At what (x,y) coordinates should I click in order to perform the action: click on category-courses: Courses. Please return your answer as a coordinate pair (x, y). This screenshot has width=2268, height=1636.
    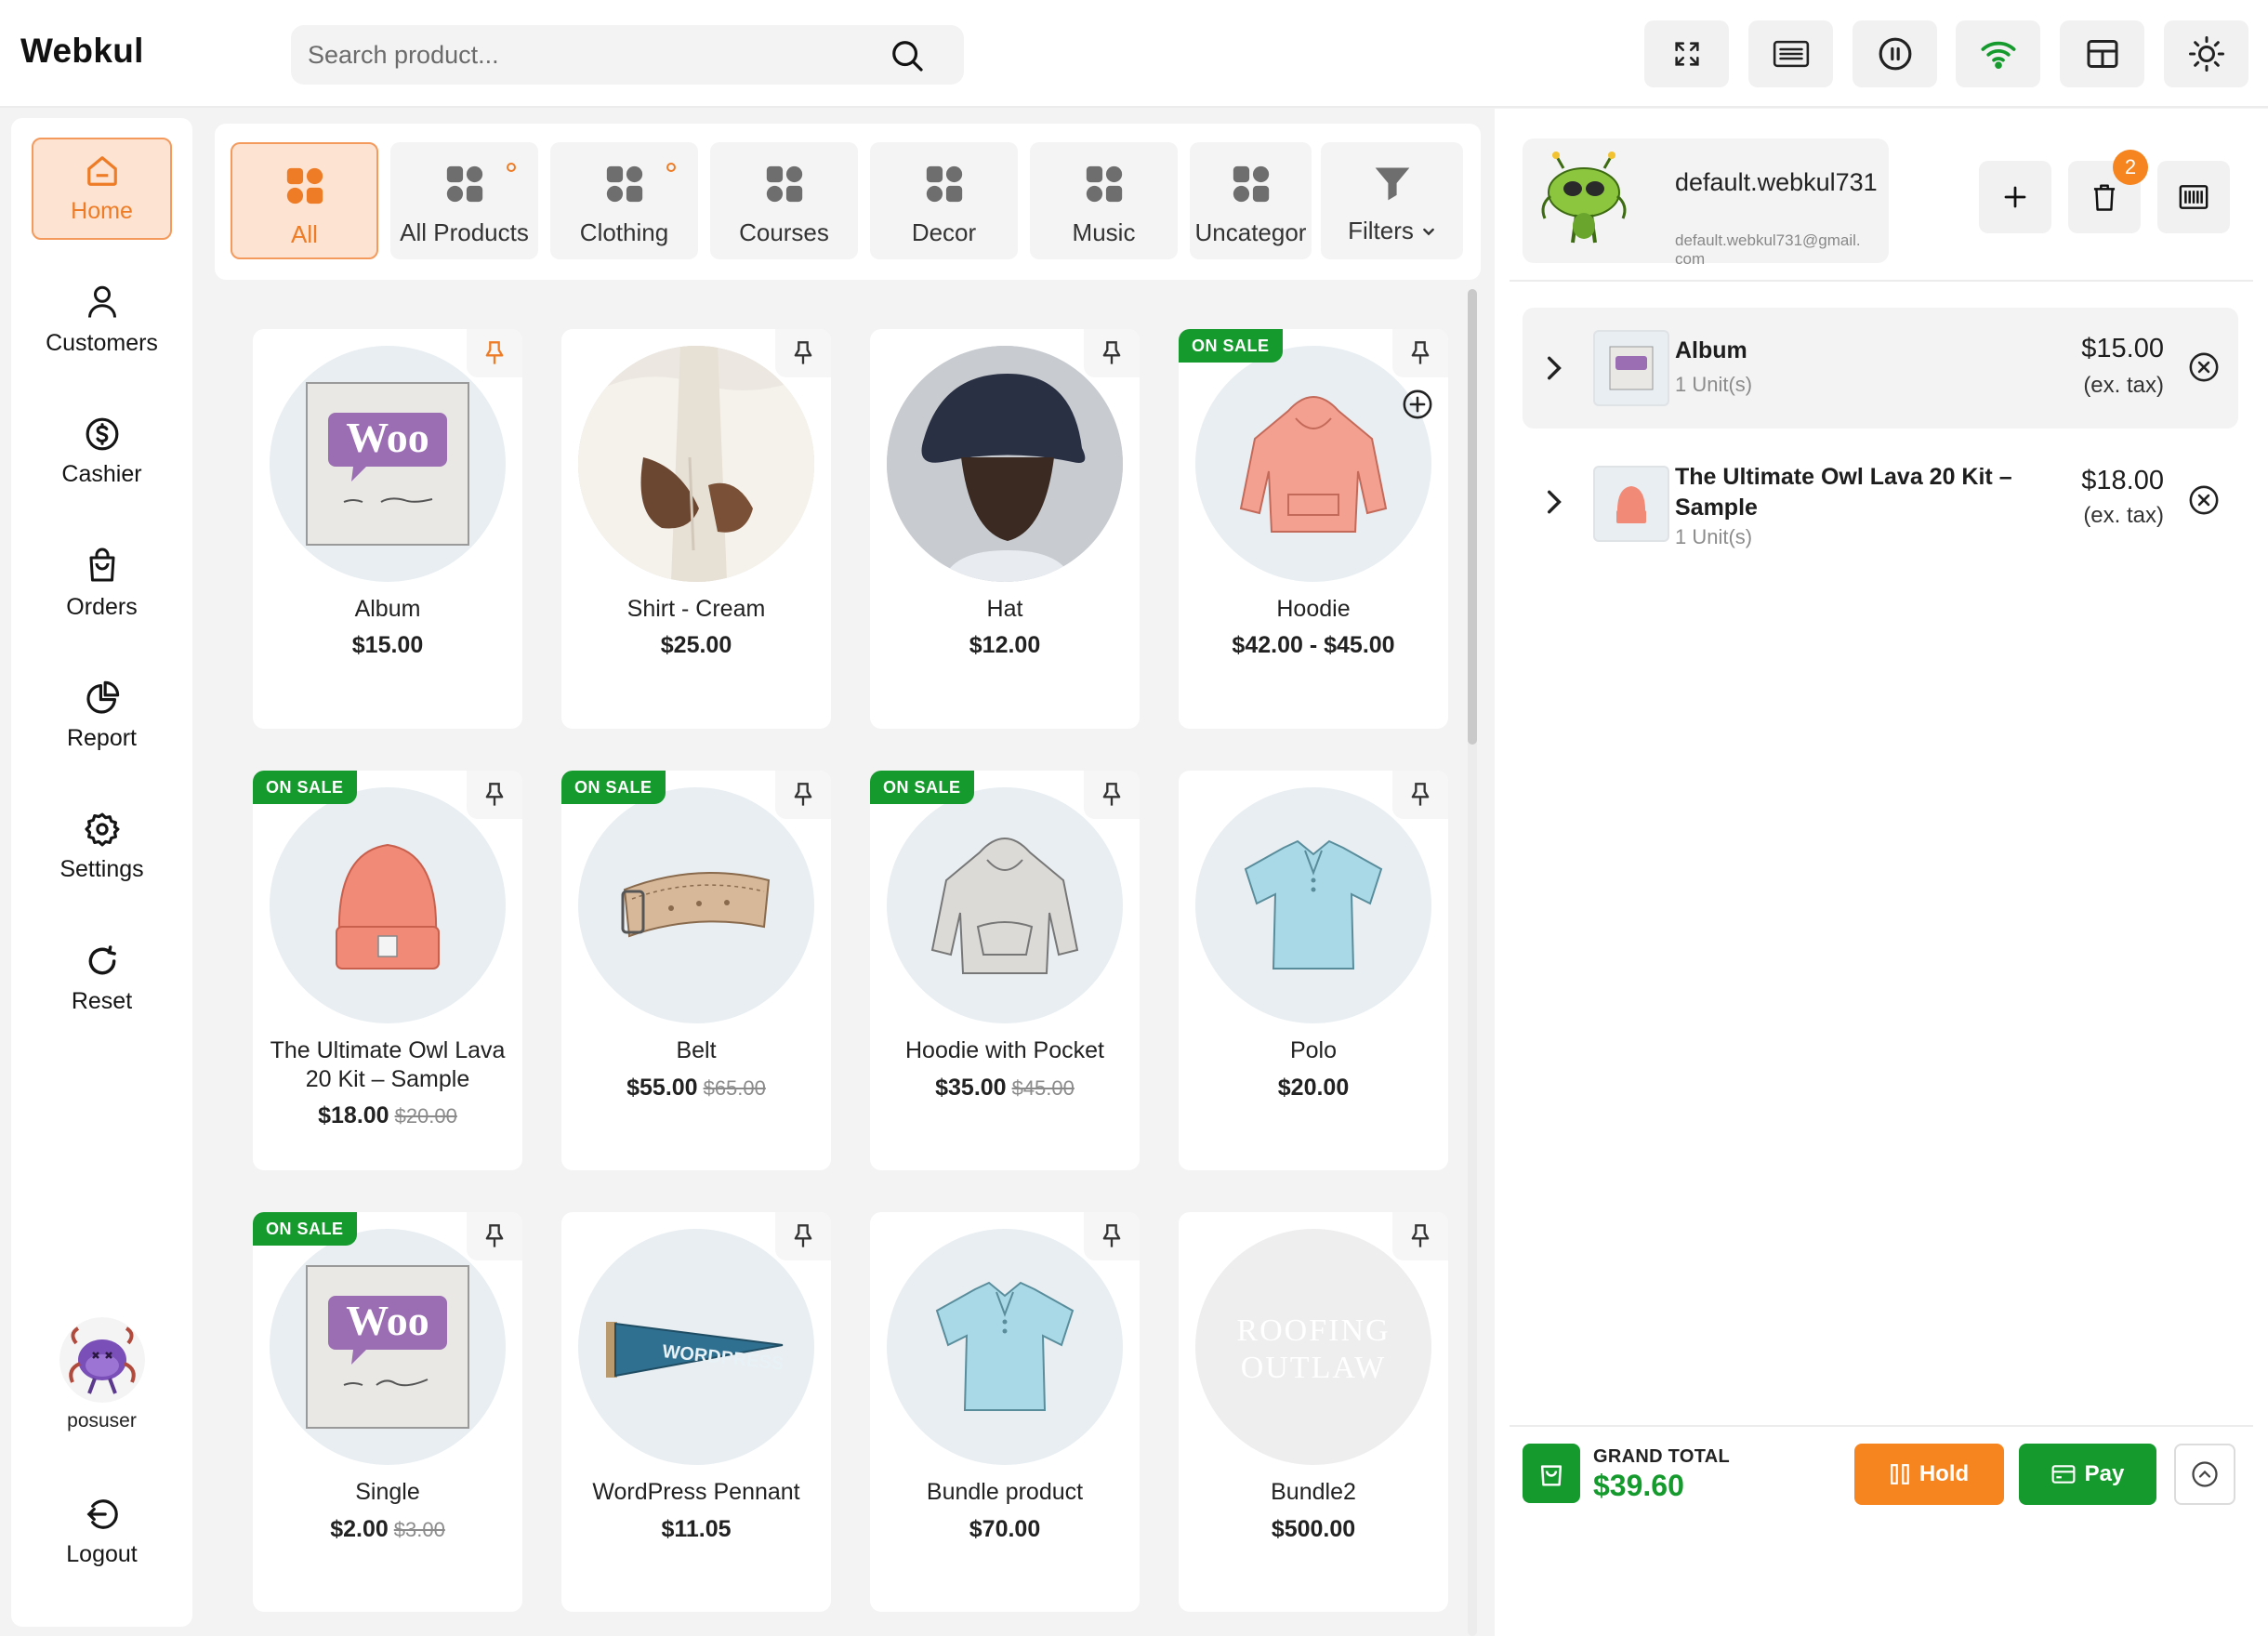
    Looking at the image, I should click on (784, 200).